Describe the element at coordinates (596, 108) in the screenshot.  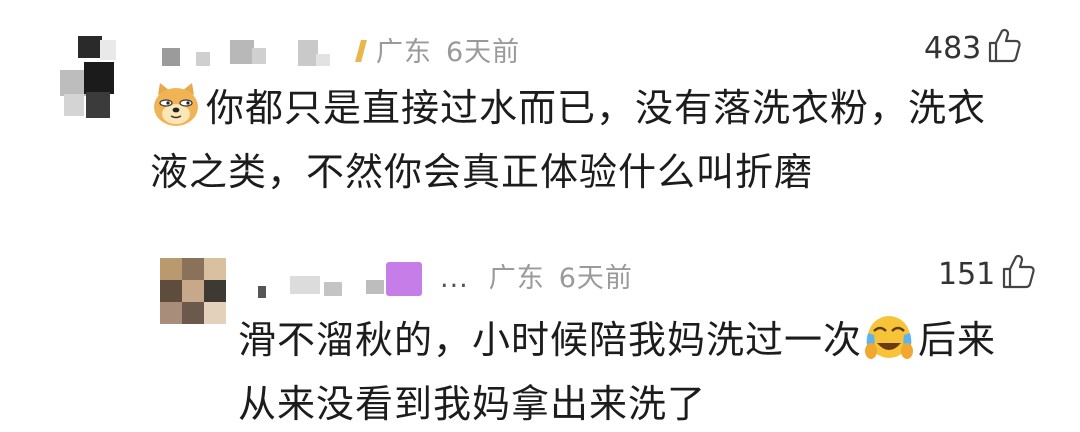
I see `comment-text-line-1: 你都只是直接过水而已，没有落洗衣粉，洗衣` at that location.